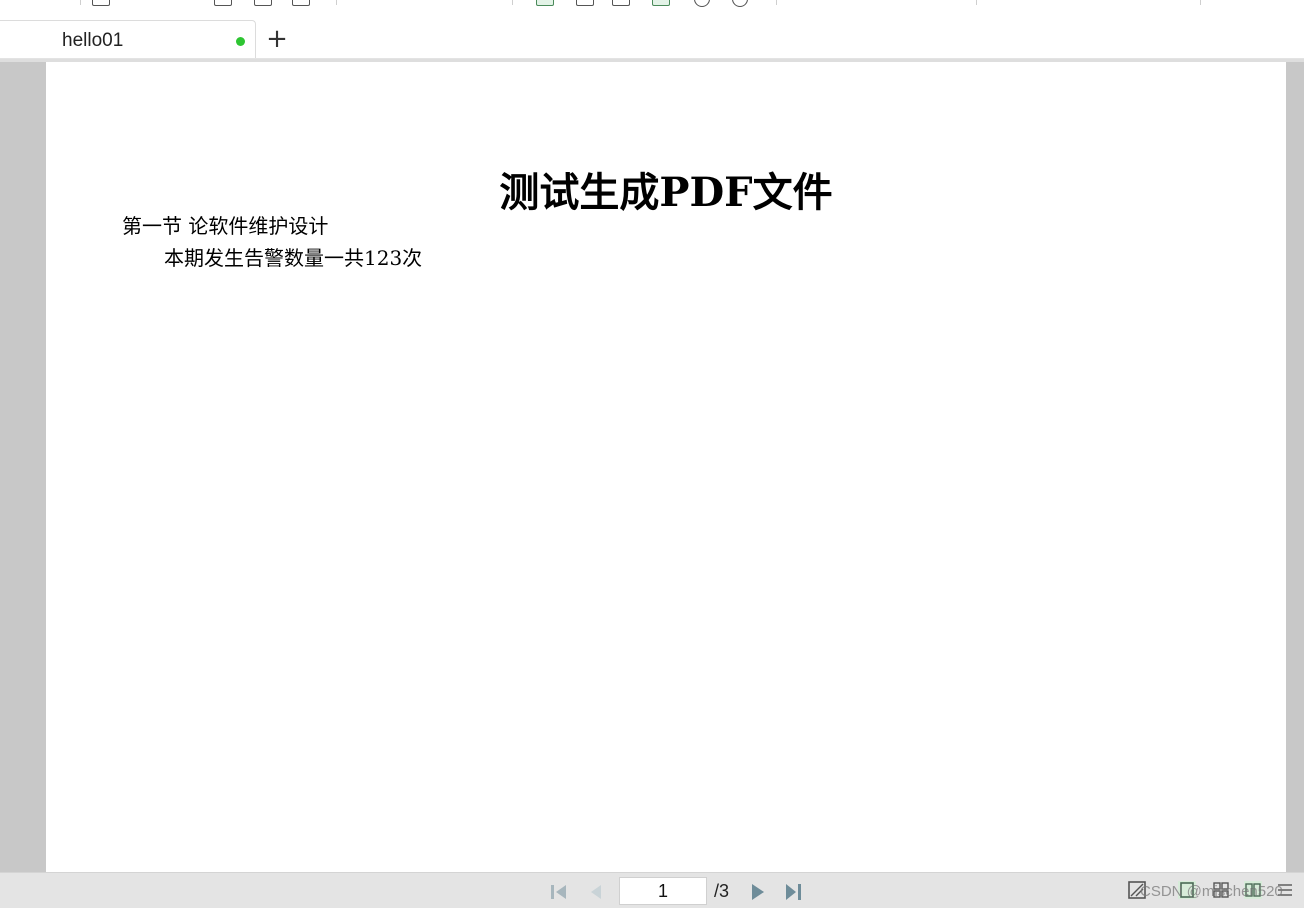  I want to click on single-page-view-icon, so click(545, 3).